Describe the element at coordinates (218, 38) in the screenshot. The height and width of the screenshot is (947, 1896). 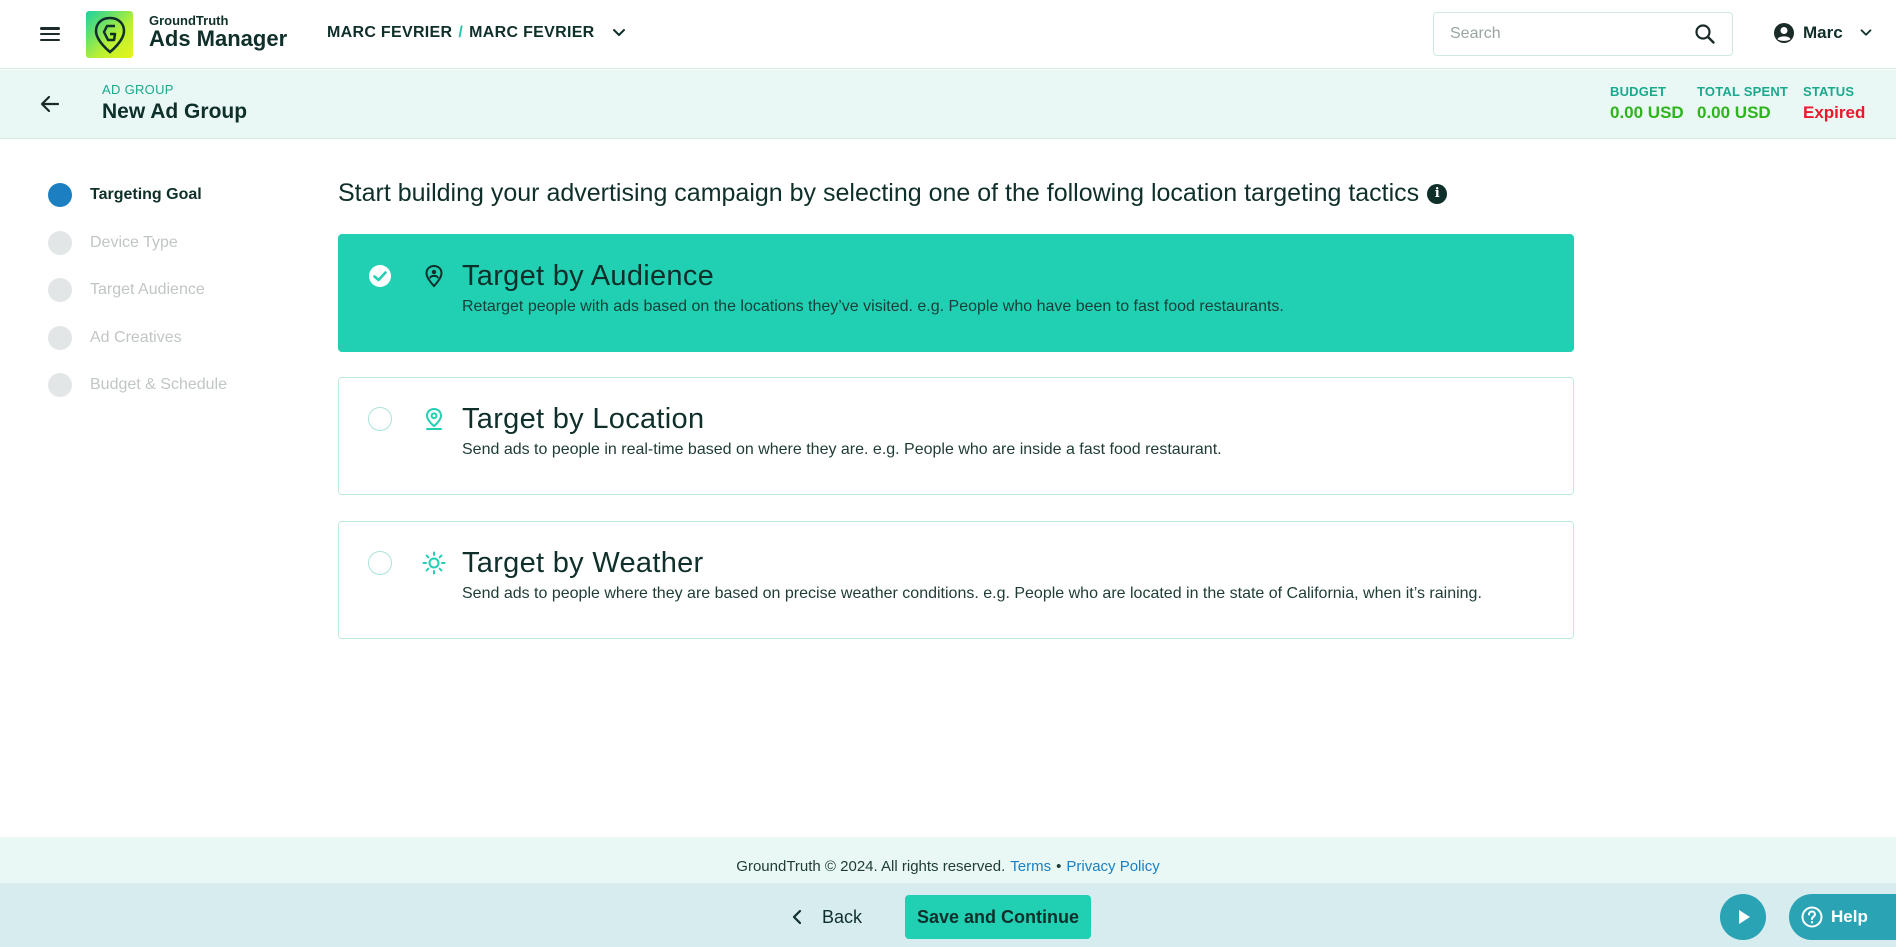
I see `product-name: Ads Manager` at that location.